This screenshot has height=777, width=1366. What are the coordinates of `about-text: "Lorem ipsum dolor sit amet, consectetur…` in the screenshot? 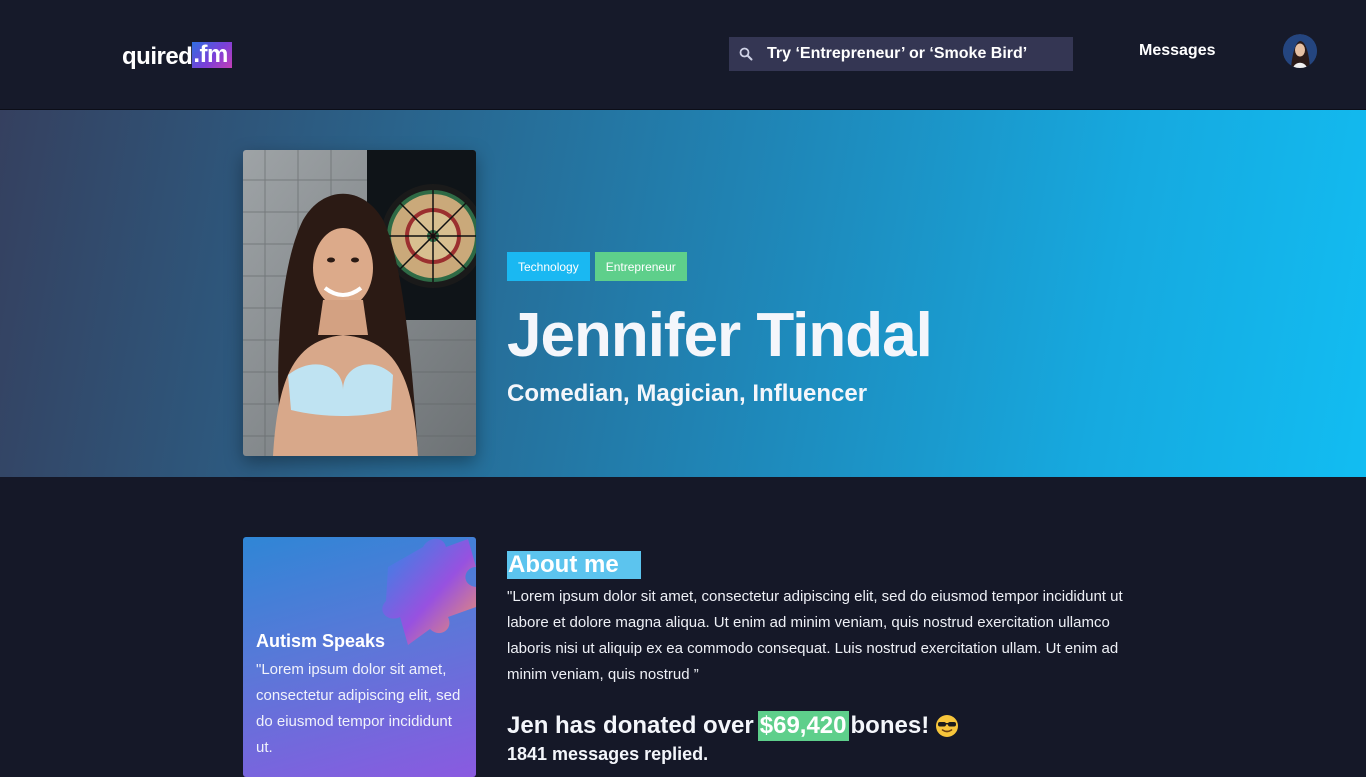 It's located at (815, 635).